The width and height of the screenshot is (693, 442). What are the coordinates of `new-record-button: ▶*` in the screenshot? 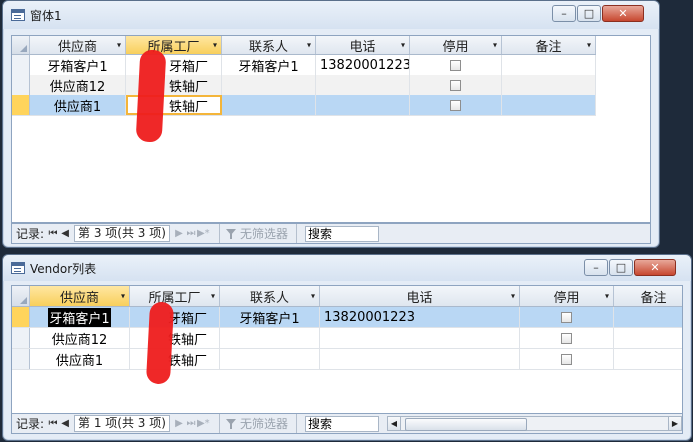 It's located at (203, 423).